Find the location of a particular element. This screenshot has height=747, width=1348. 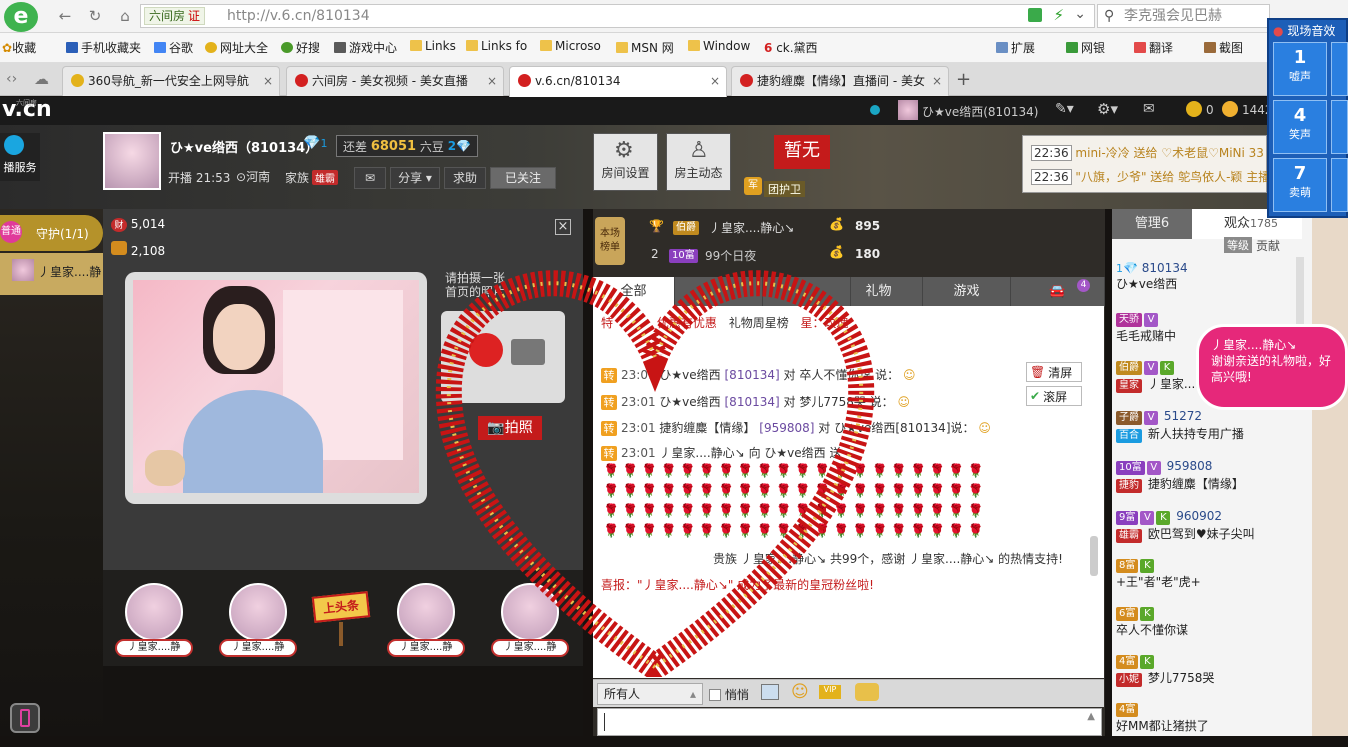

emoji-button-icon: ☺ is located at coordinates (800, 692).